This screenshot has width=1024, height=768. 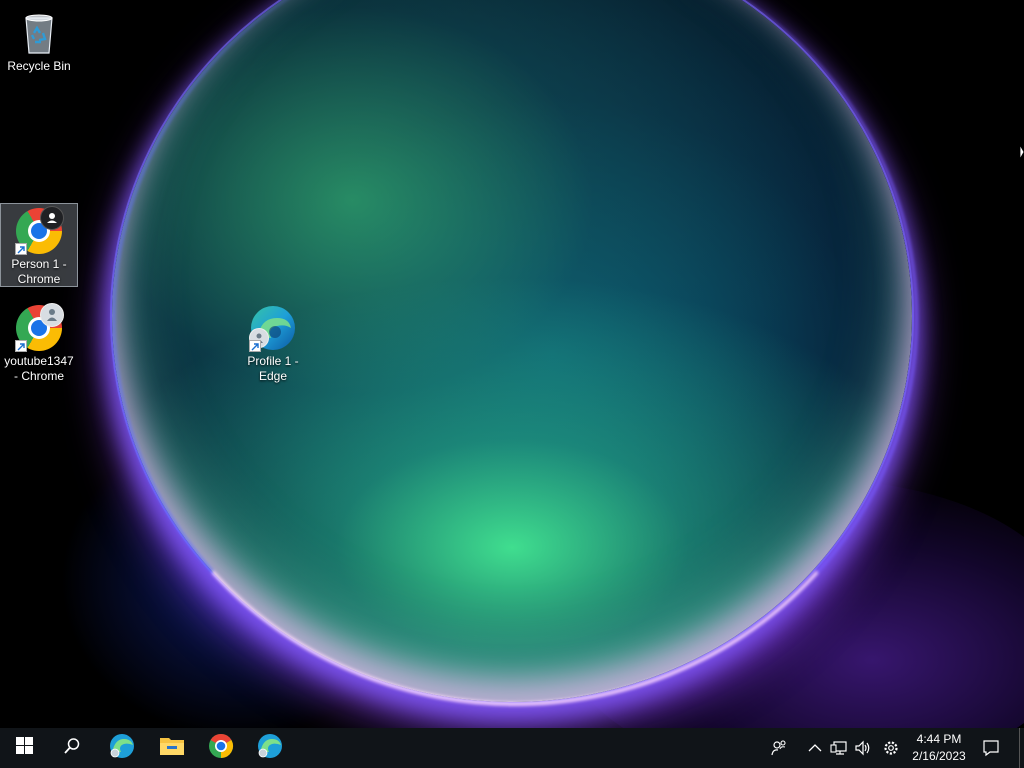 I want to click on taskbar-edge-profile-button, so click(x=270, y=748).